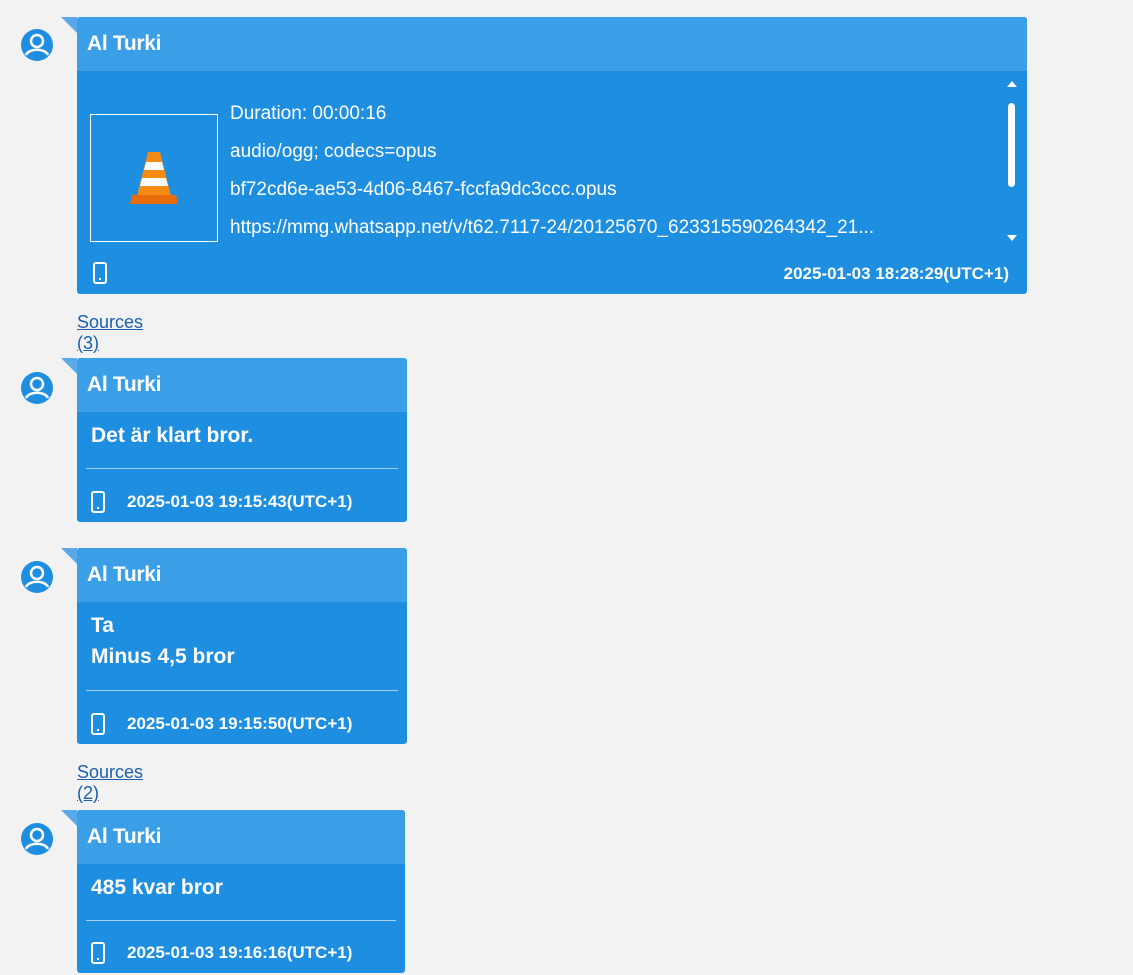  I want to click on message-footer: 2025-01-03 19:15:50(UTC+1), so click(242, 724).